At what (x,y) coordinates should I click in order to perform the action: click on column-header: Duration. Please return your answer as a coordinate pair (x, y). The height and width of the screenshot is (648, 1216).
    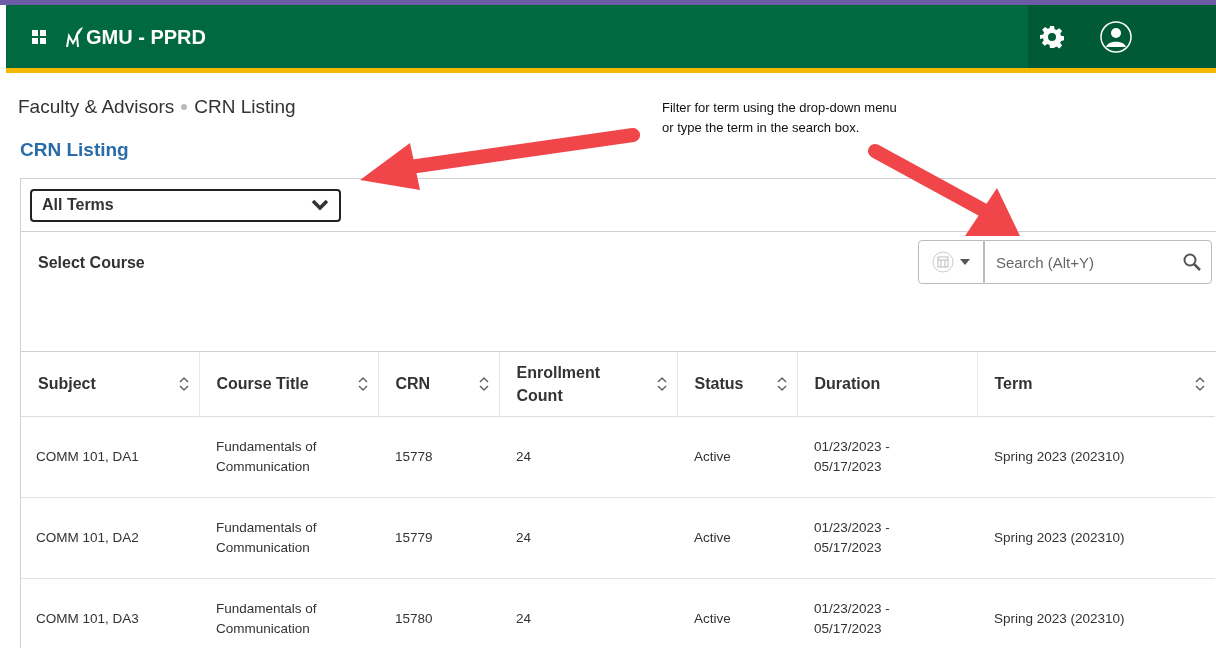
    Looking at the image, I should click on (887, 384).